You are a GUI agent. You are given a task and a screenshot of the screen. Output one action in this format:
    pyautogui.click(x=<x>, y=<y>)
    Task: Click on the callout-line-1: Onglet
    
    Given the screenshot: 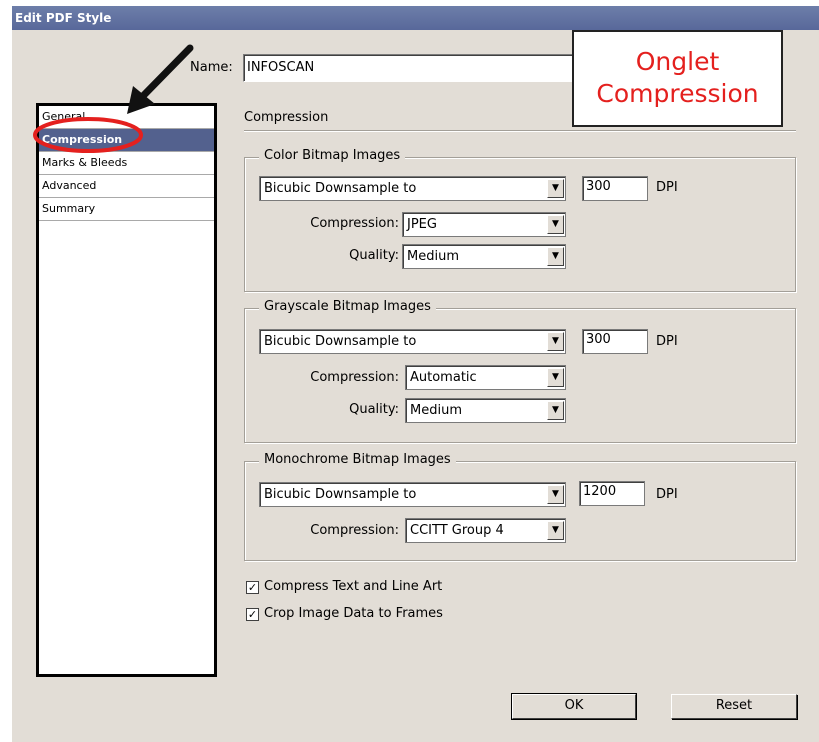 What is the action you would take?
    pyautogui.click(x=677, y=61)
    